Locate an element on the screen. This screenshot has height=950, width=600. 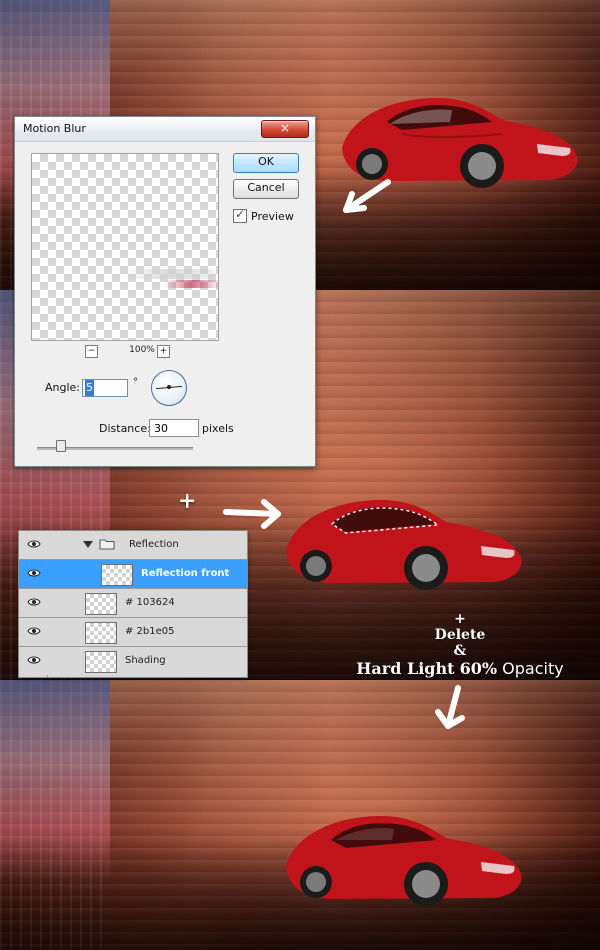
opacity-value: 60% is located at coordinates (478, 668).